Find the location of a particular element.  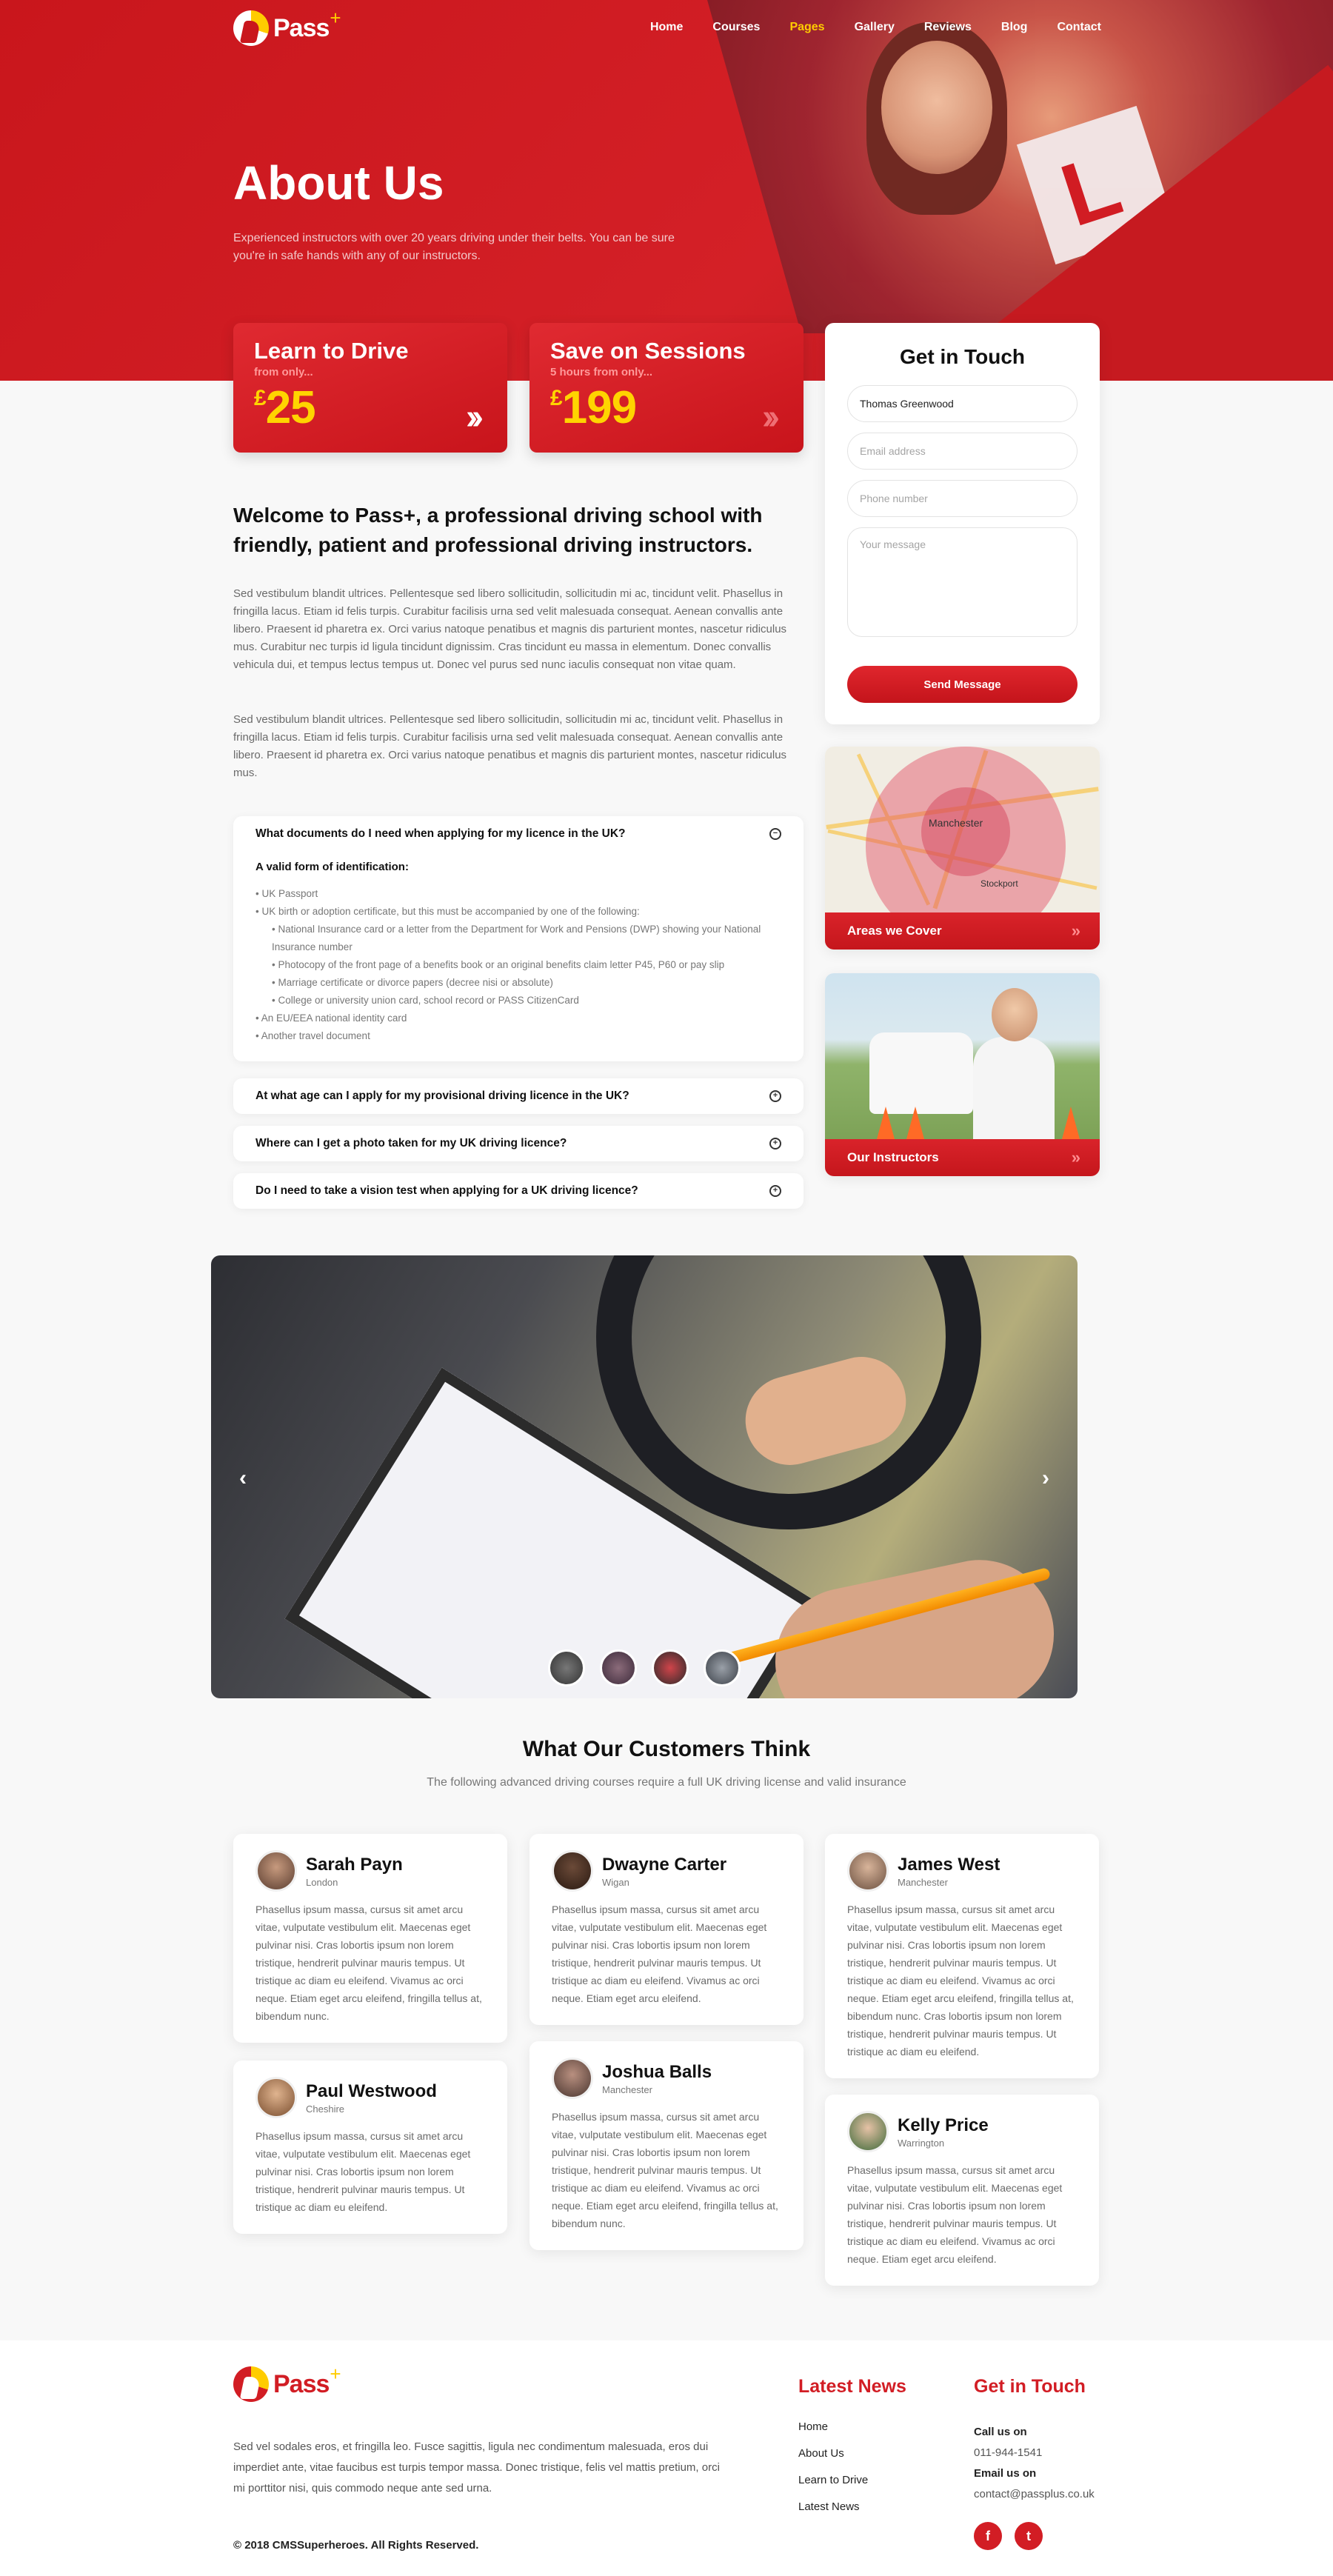

testimonial-name: Paul Westwood is located at coordinates (371, 2091).